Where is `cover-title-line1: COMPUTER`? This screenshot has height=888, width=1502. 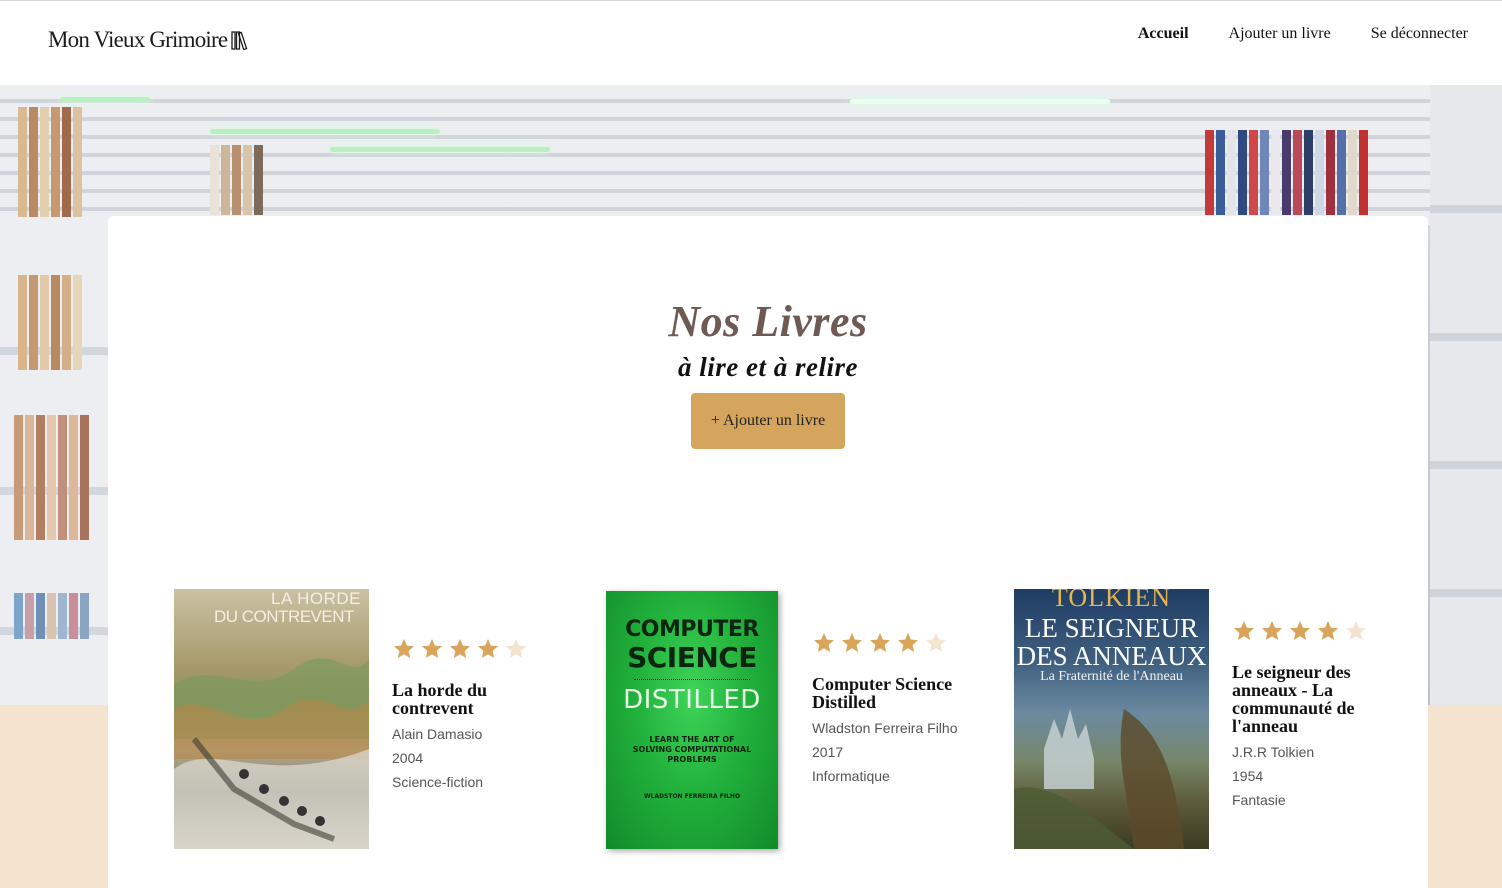 cover-title-line1: COMPUTER is located at coordinates (692, 629).